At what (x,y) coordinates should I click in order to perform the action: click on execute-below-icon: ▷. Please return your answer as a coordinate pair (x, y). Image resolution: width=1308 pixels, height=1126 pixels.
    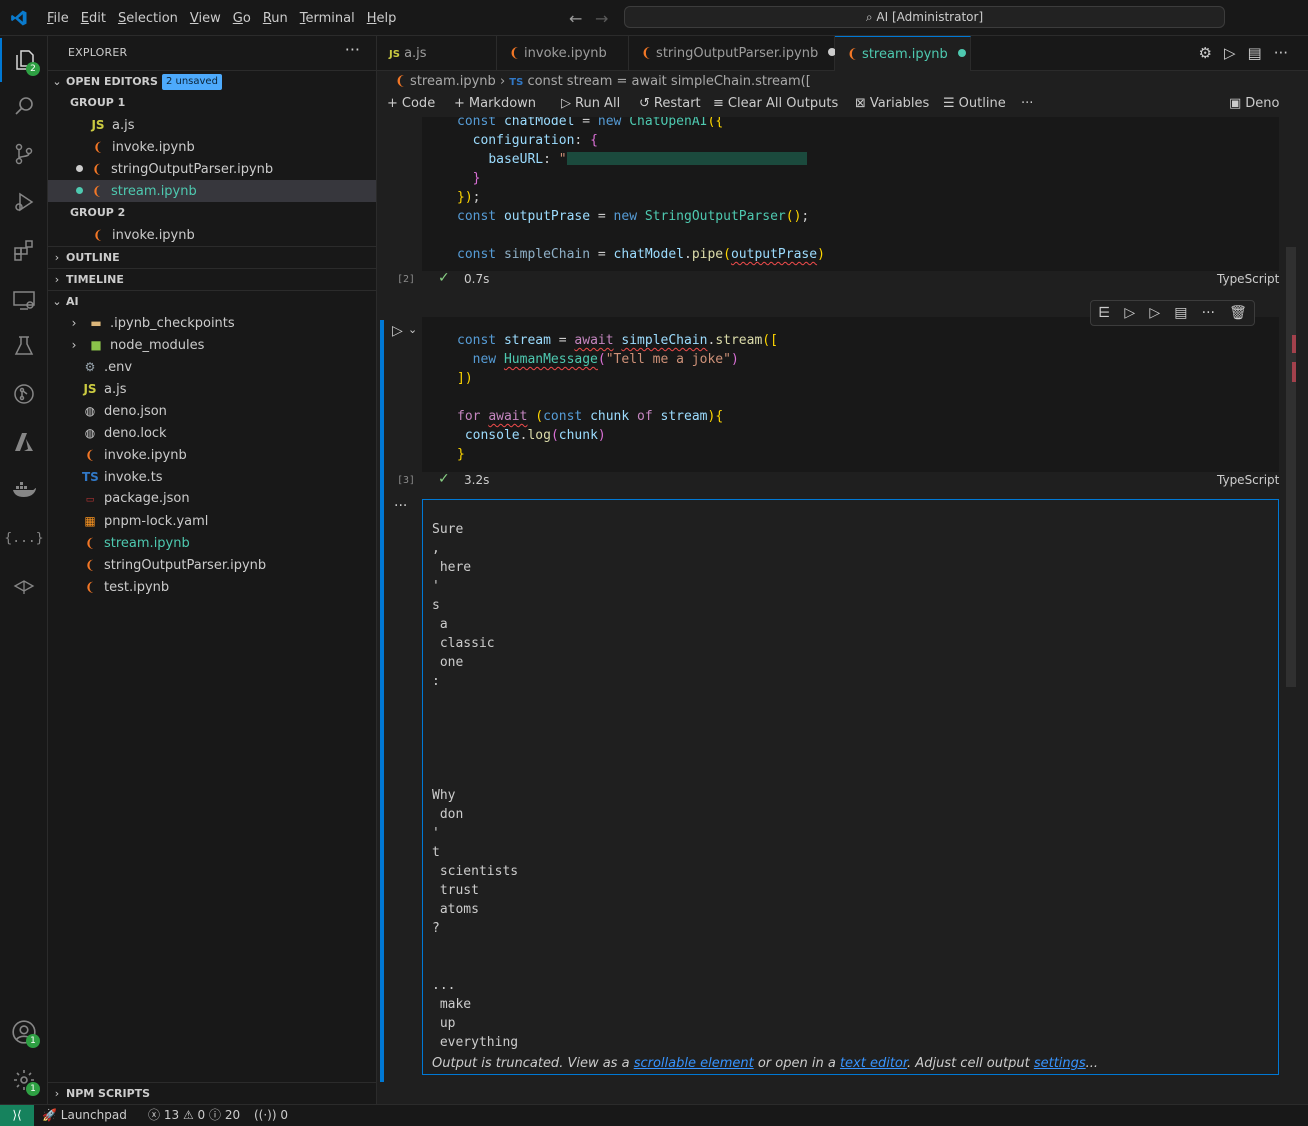
    Looking at the image, I should click on (1154, 313).